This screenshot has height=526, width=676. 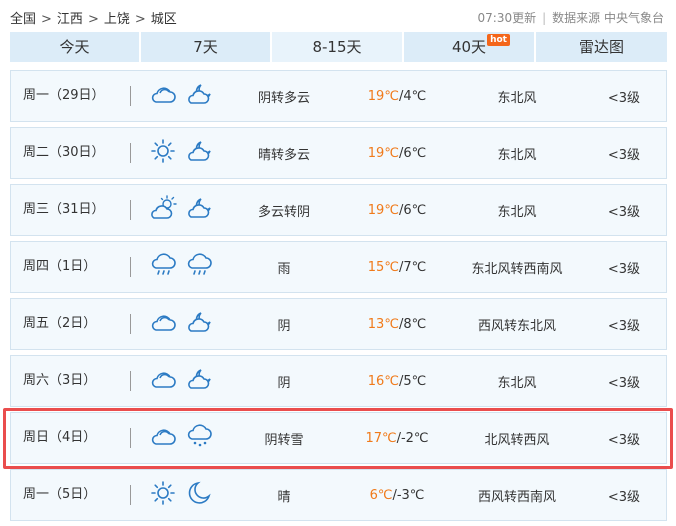 I want to click on breadcrumb: 全国 > 江西 > 上饶 > 城区, so click(x=93, y=17).